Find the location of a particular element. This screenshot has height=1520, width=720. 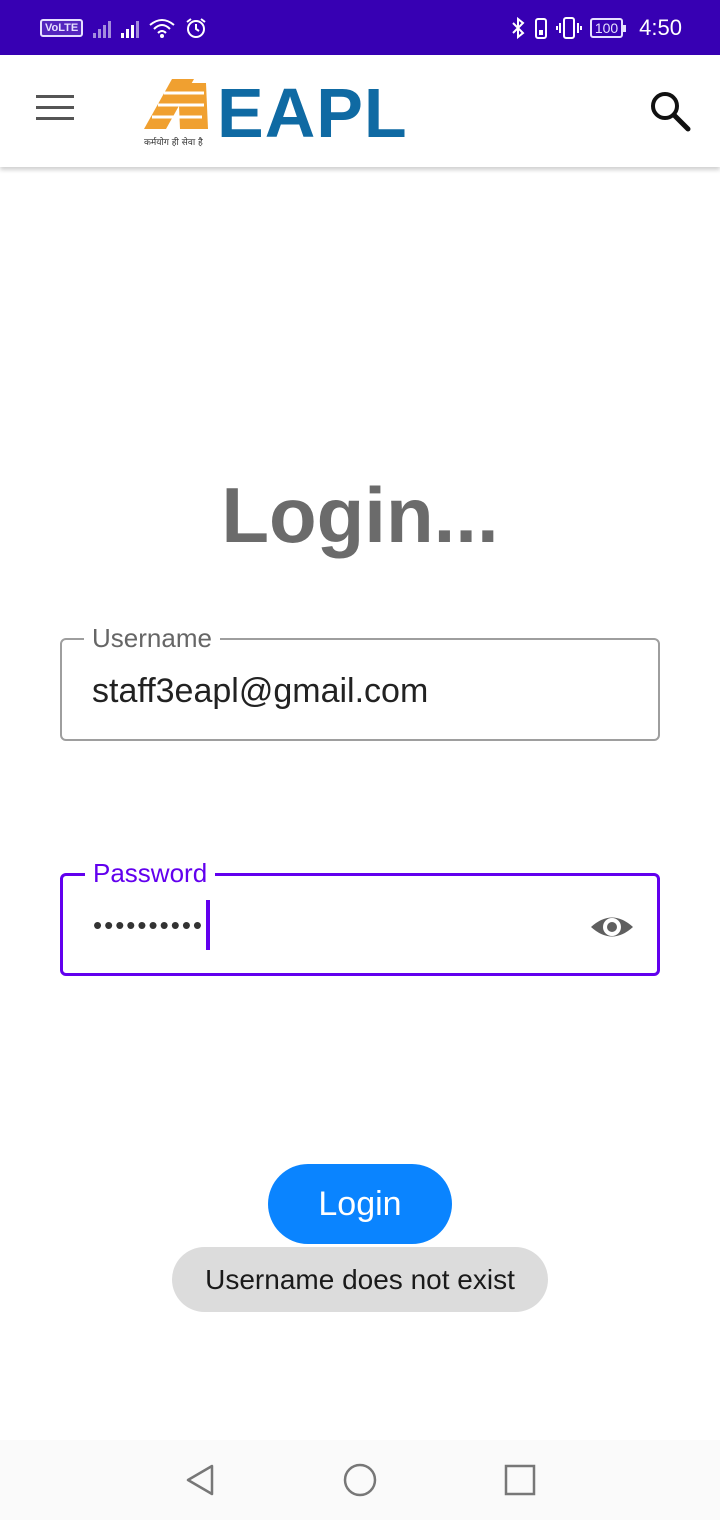

back-icon is located at coordinates (200, 1480).